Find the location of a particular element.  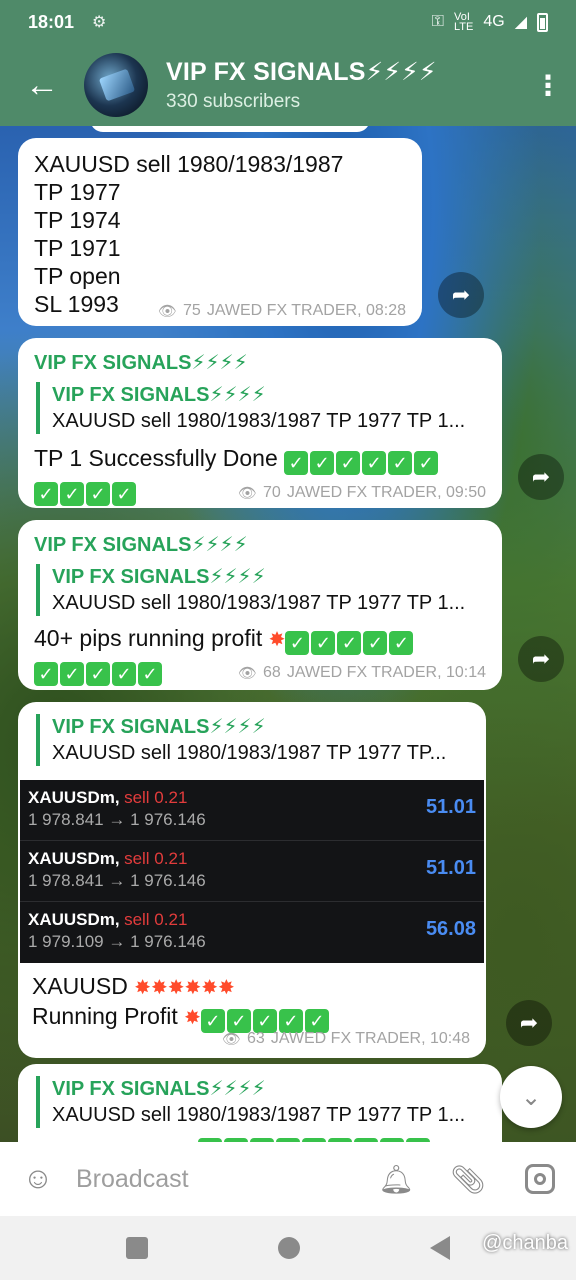

subscriber-count: 330 subscribers is located at coordinates (233, 101).